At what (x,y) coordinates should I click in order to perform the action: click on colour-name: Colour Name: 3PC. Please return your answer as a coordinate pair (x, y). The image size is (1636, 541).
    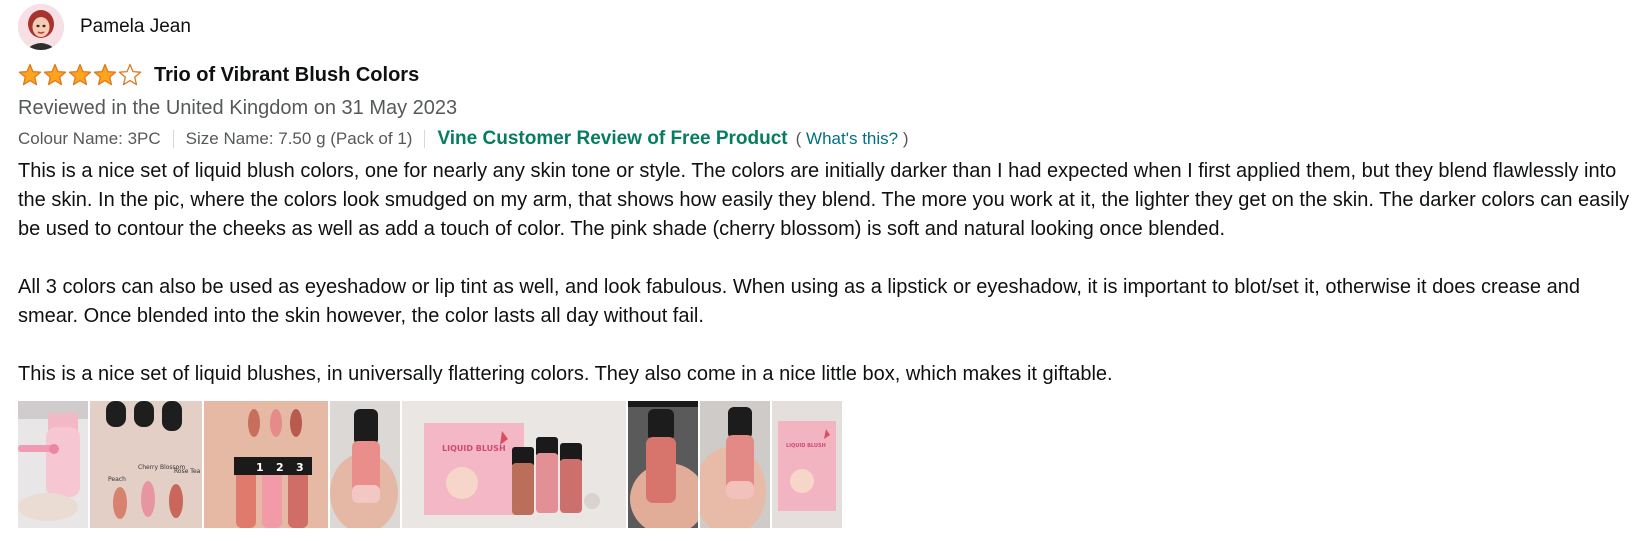
    Looking at the image, I should click on (89, 139).